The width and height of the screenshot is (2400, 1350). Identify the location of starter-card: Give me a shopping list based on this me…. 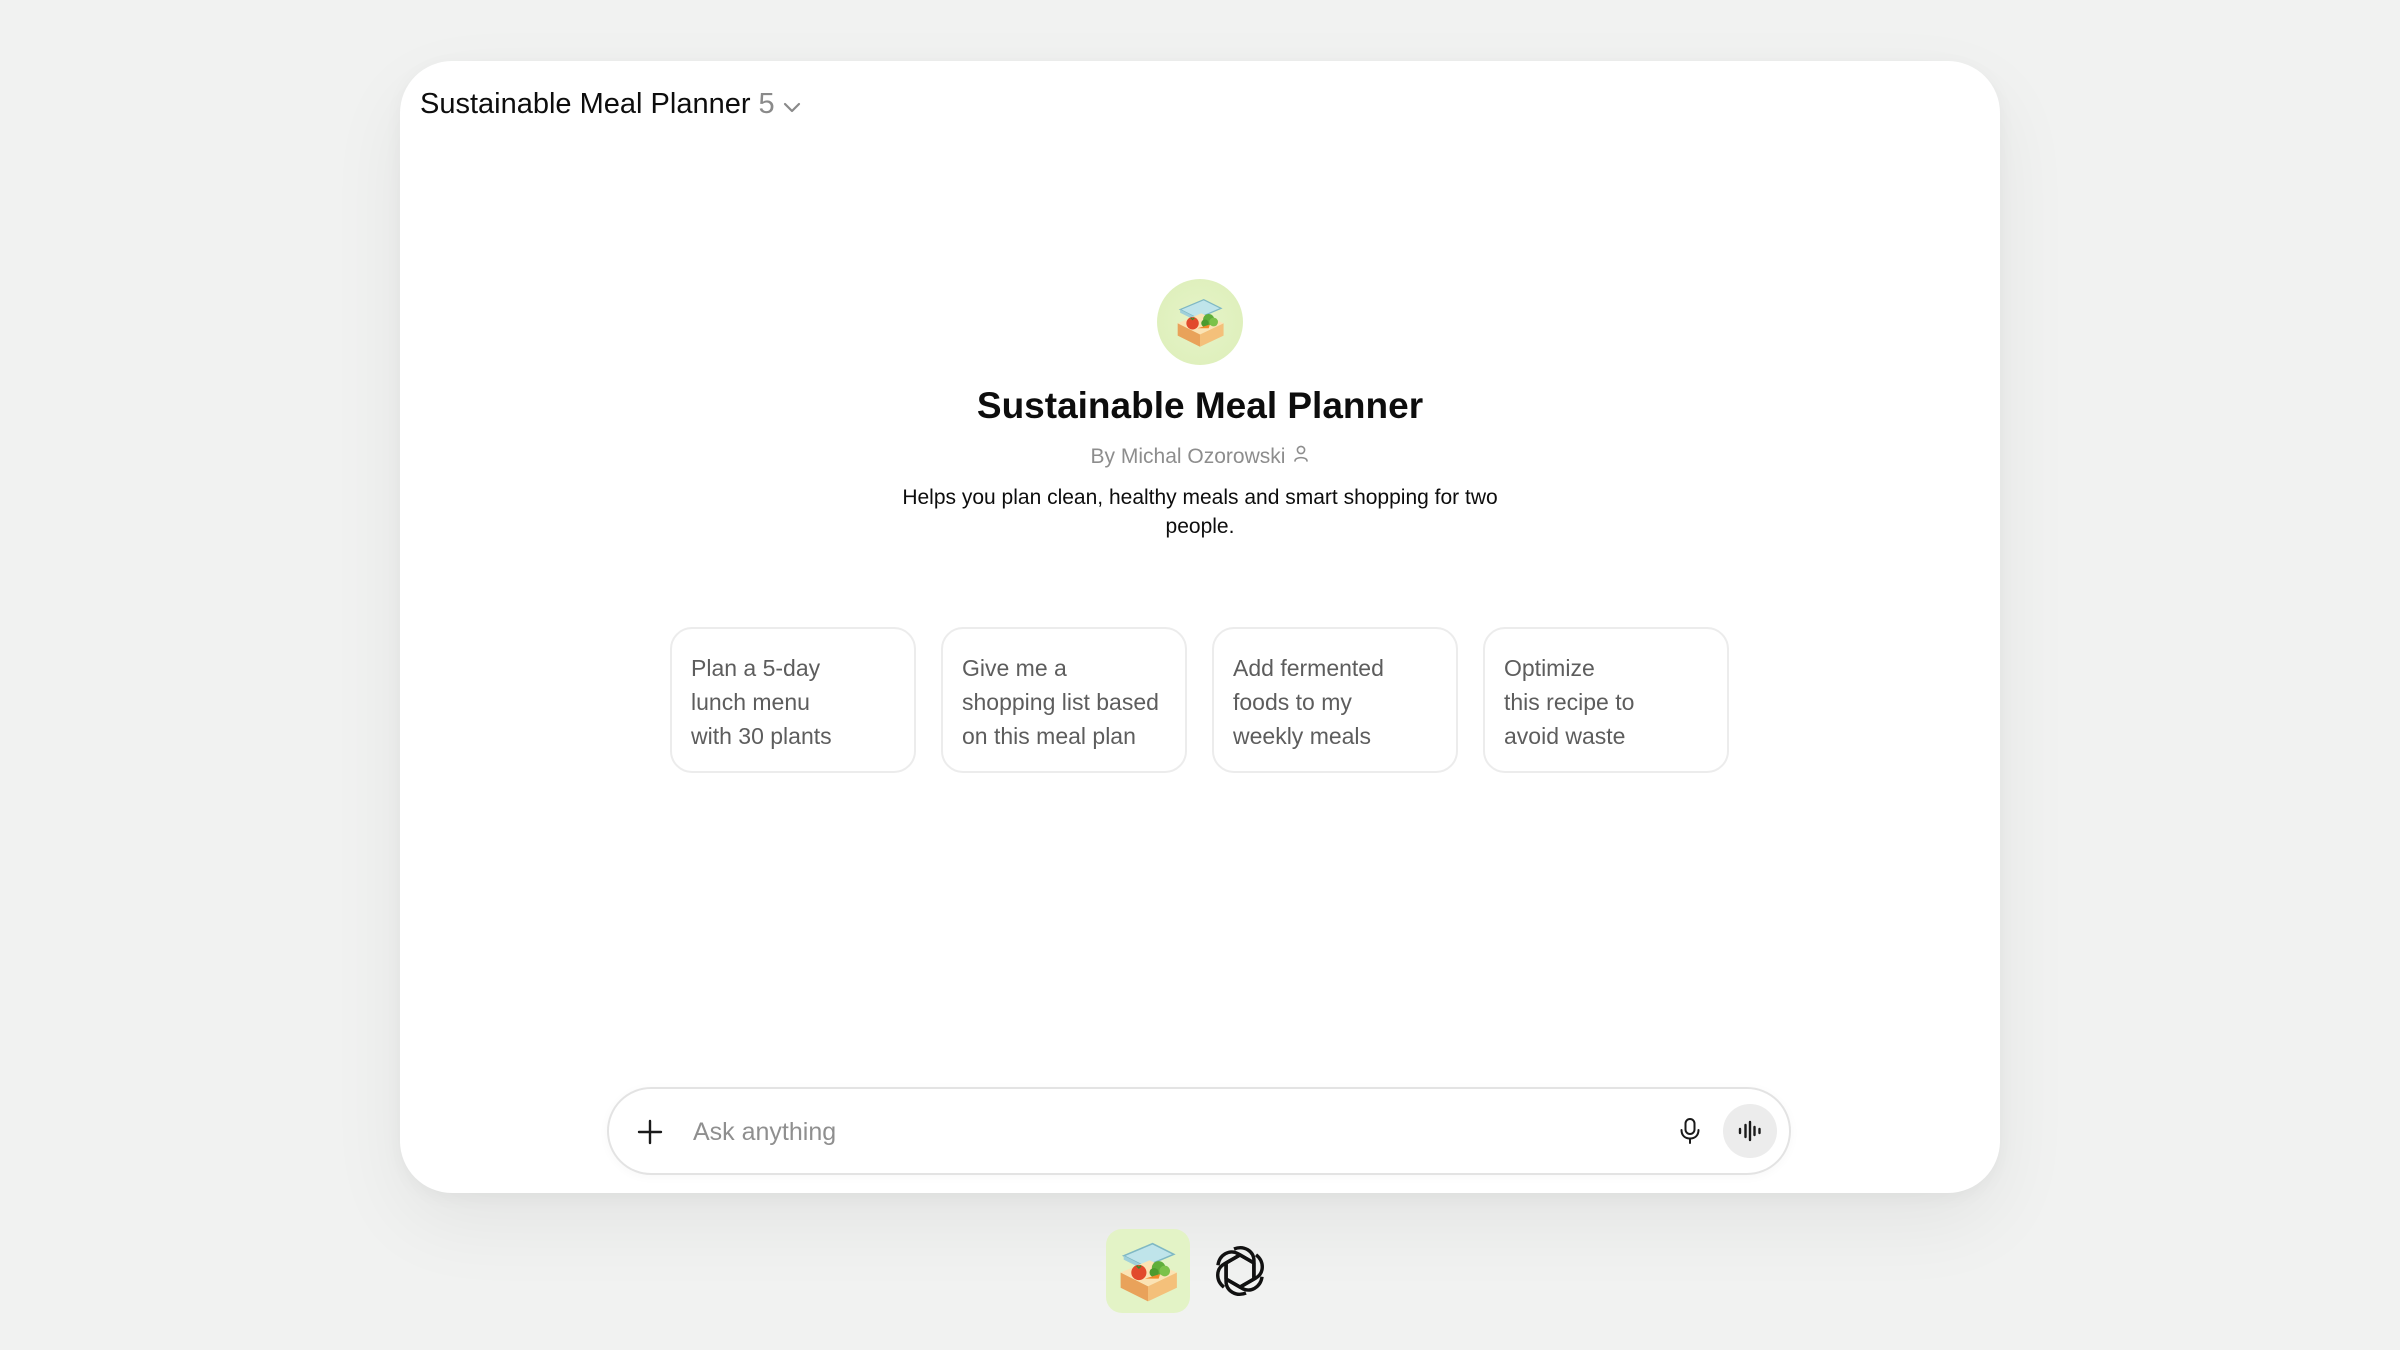
(1064, 700).